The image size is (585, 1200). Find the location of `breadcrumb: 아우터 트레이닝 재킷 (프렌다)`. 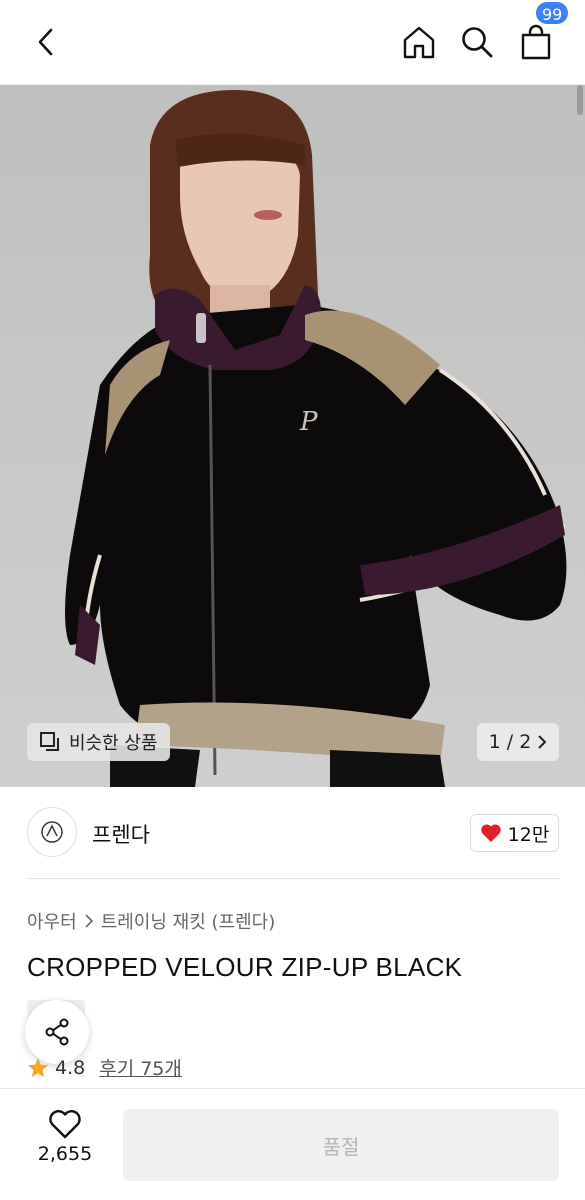

breadcrumb: 아우터 트레이닝 재킷 (프렌다) is located at coordinates (151, 921).